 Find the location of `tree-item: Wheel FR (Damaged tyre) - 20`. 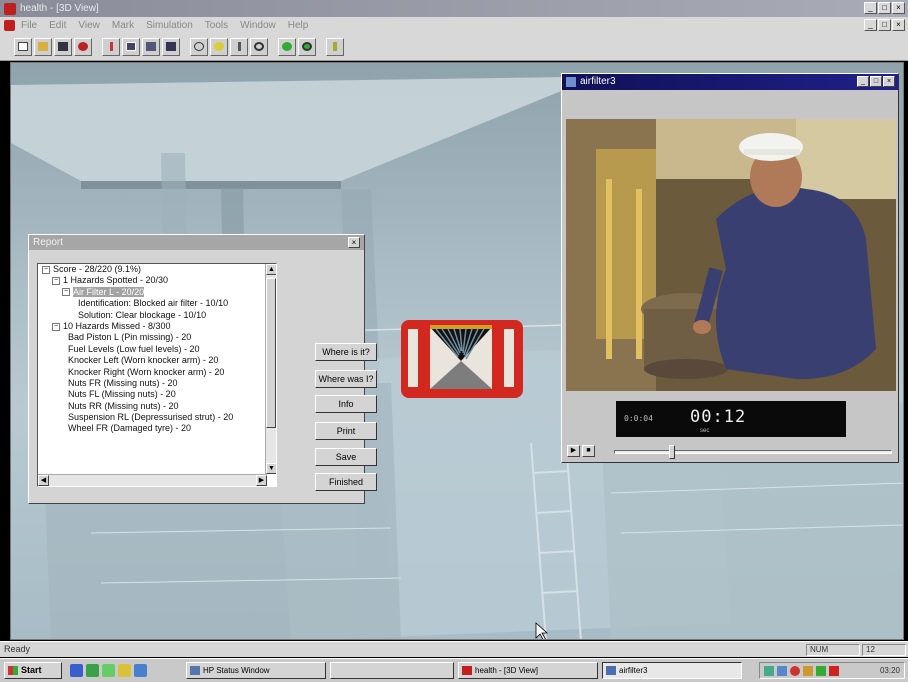

tree-item: Wheel FR (Damaged tyre) - 20 is located at coordinates (157, 428).